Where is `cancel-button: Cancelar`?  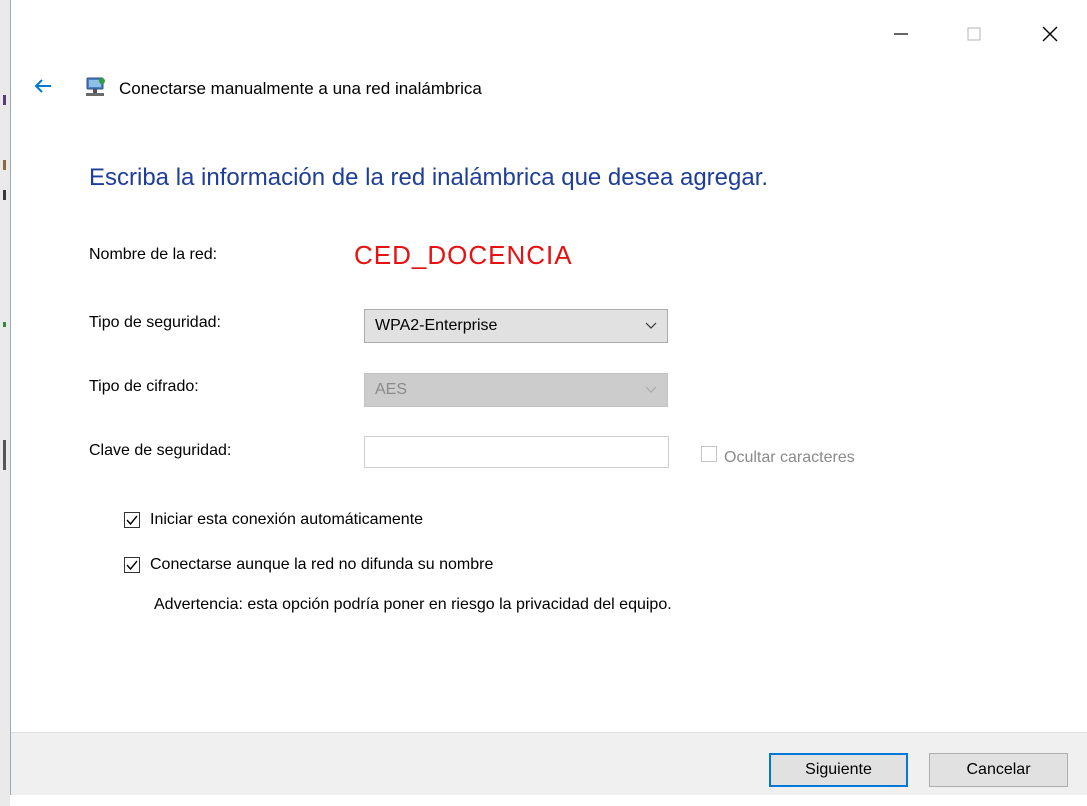
cancel-button: Cancelar is located at coordinates (998, 770).